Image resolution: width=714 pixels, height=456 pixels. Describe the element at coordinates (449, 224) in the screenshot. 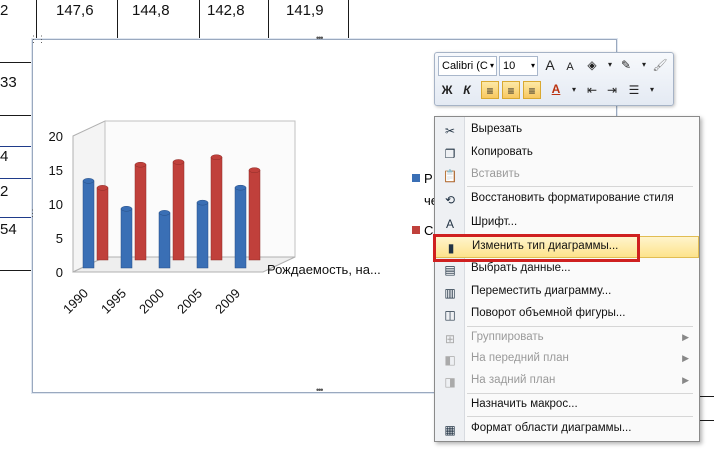

I see `font-icon: A` at that location.